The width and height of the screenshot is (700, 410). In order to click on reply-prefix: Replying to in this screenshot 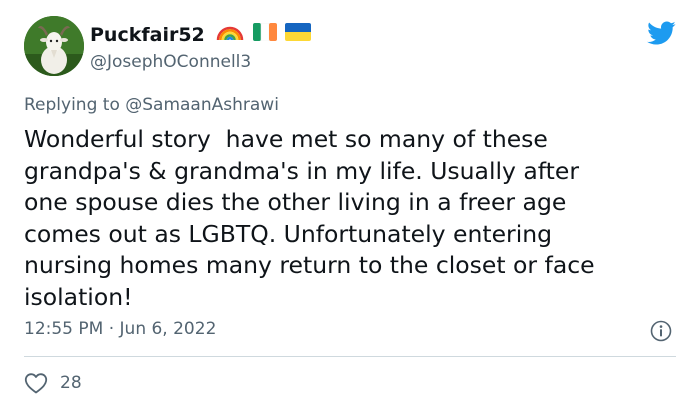, I will do `click(72, 105)`.